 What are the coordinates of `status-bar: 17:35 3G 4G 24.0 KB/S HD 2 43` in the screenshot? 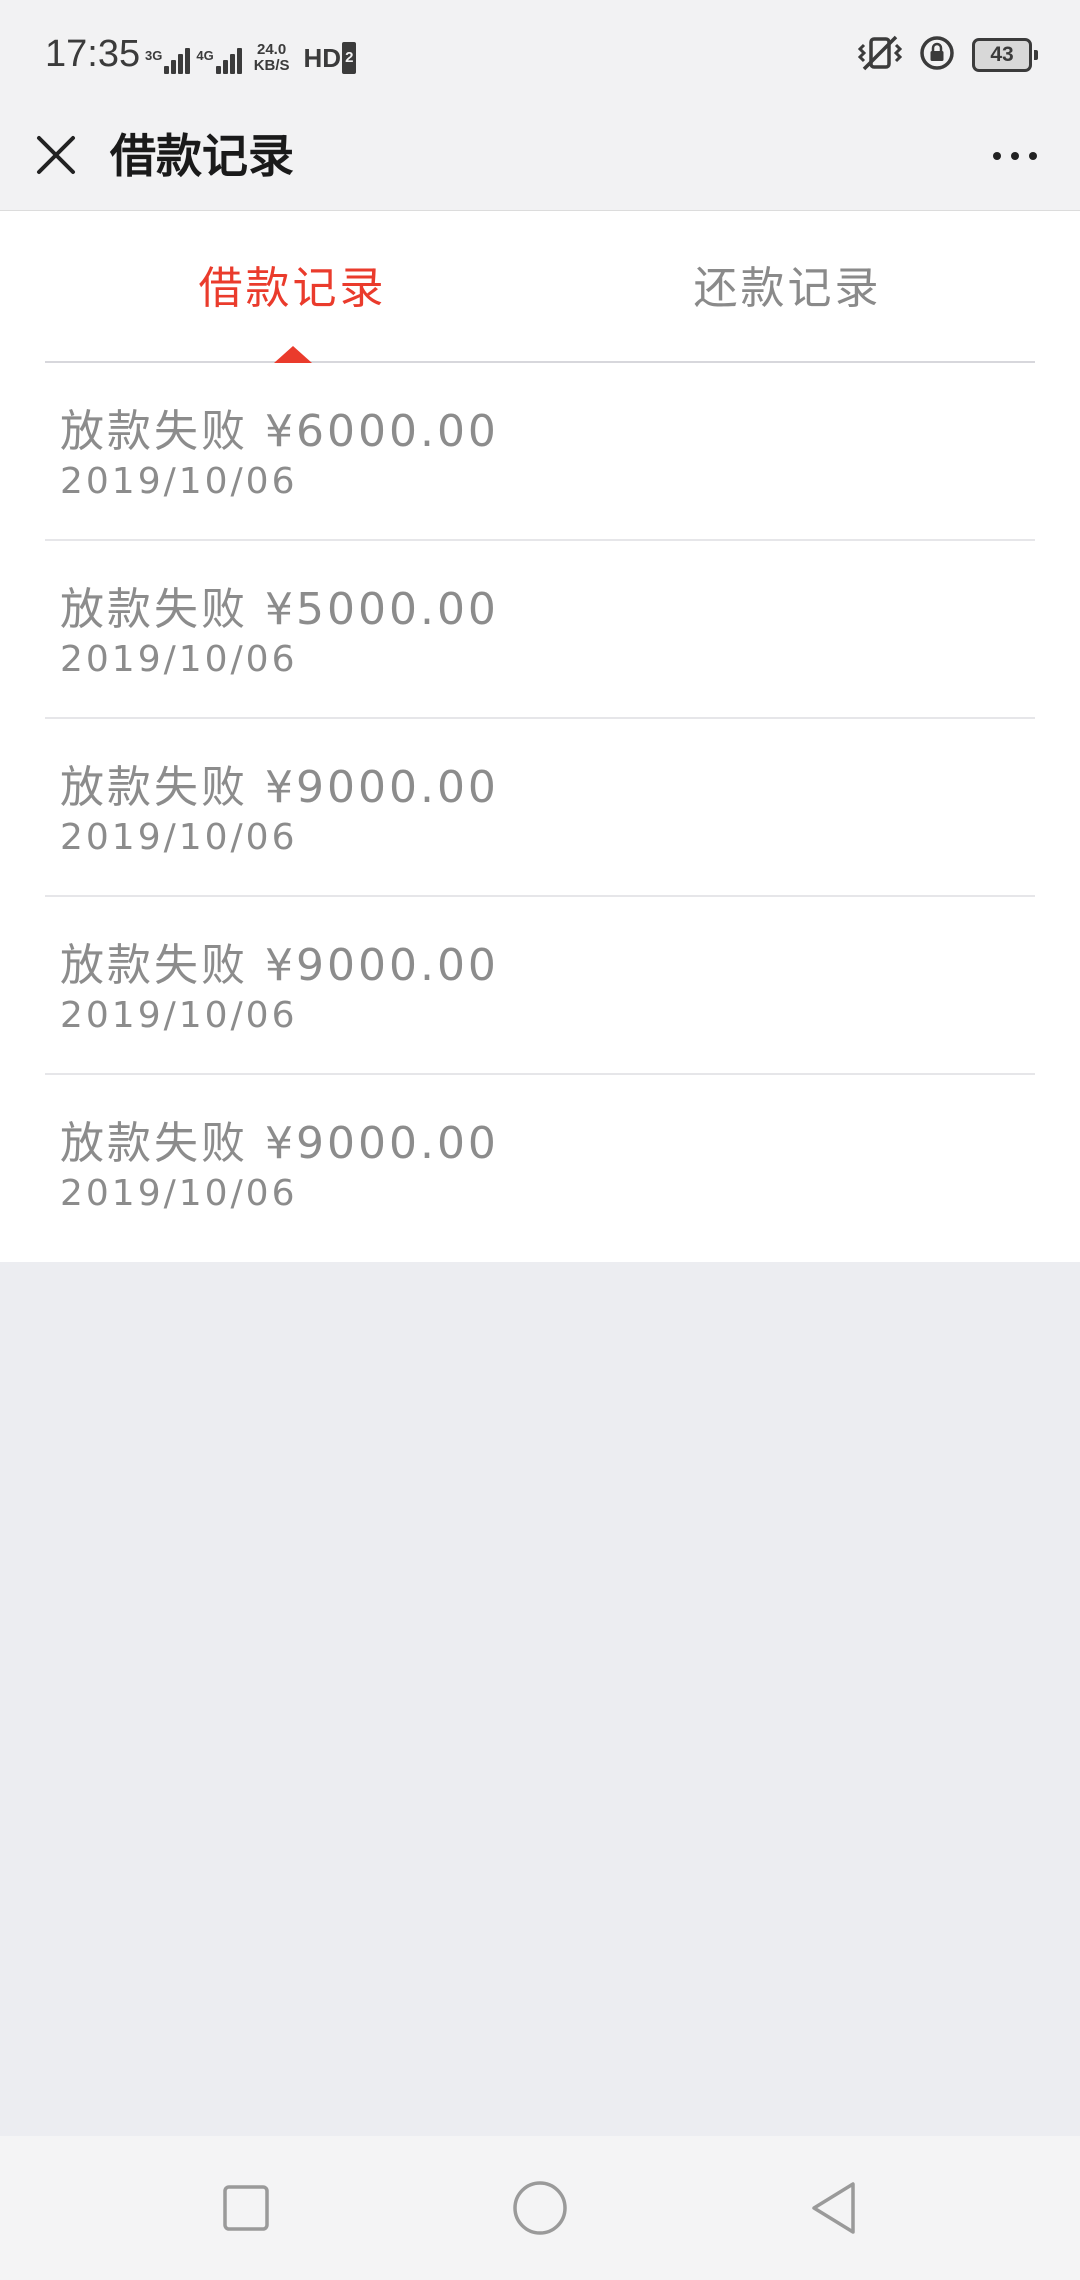 It's located at (540, 55).